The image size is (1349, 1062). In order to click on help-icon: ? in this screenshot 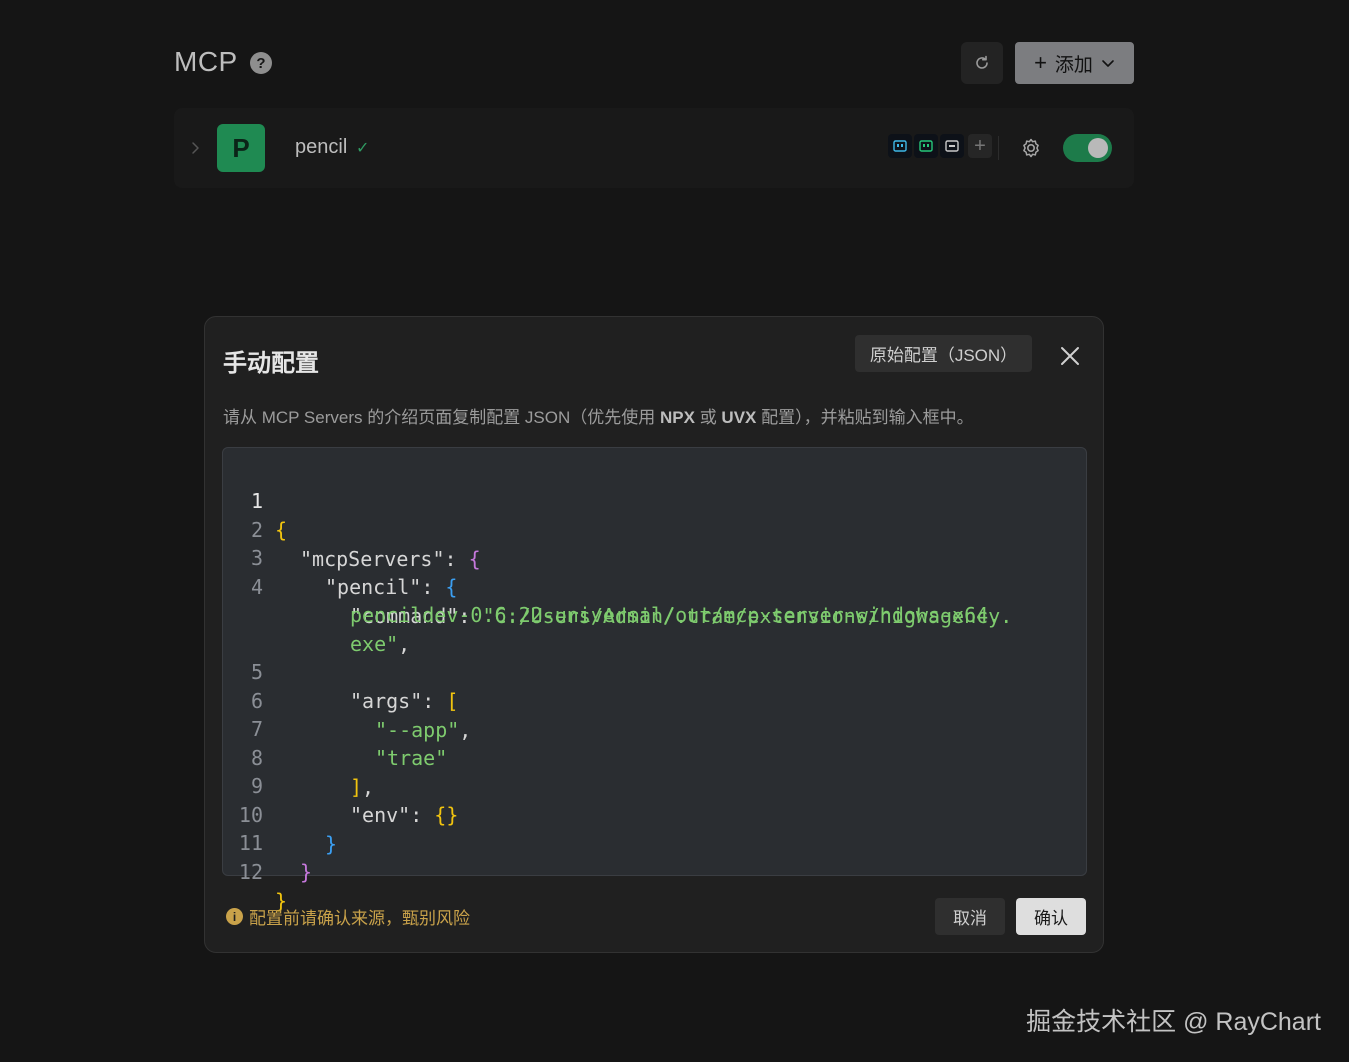, I will do `click(261, 63)`.